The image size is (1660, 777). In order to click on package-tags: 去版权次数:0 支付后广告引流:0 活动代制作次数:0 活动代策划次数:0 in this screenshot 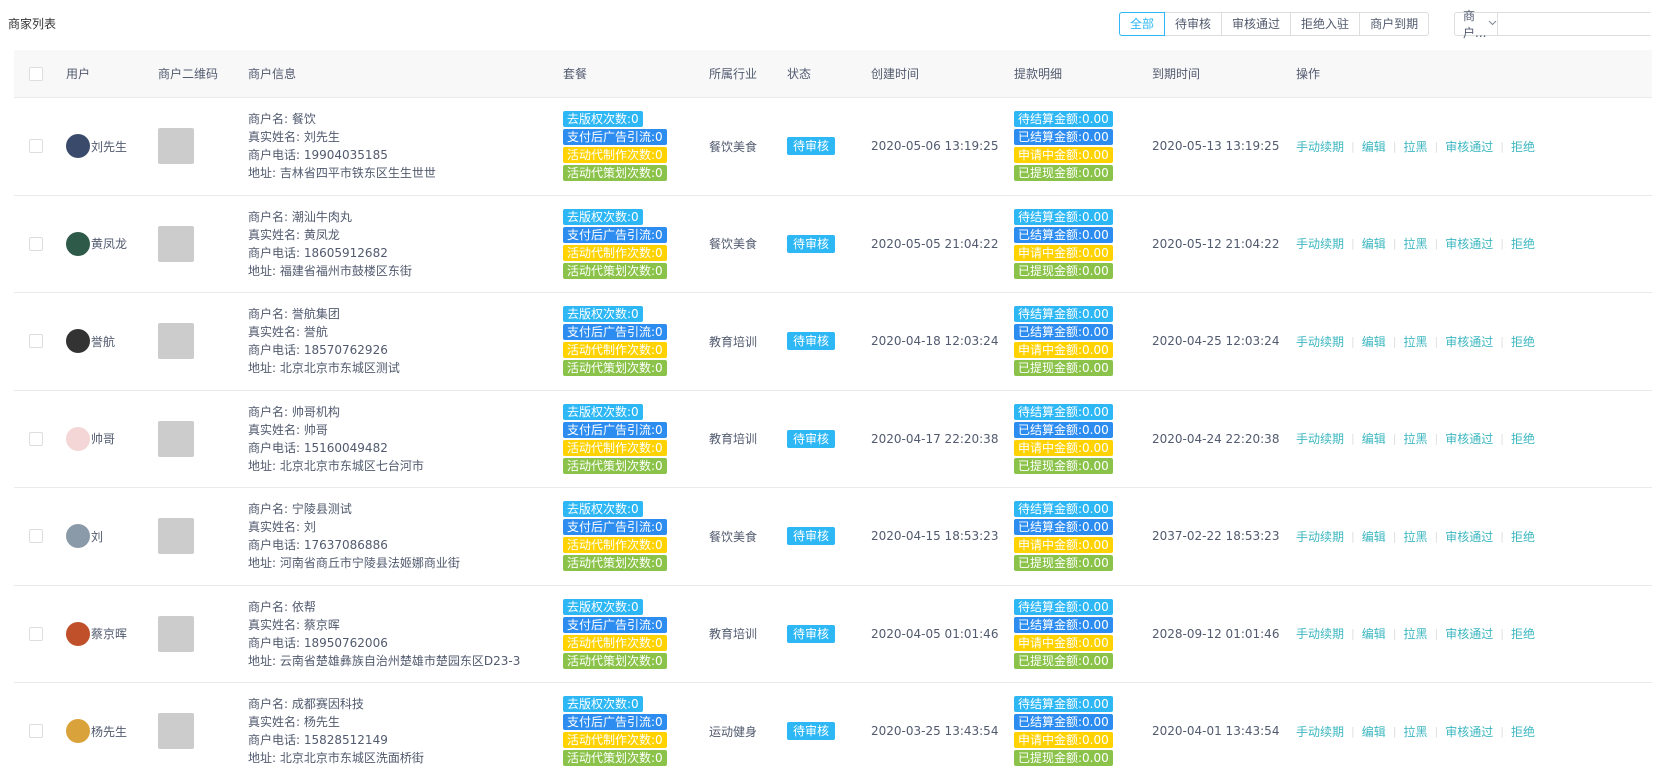, I will do `click(615, 244)`.